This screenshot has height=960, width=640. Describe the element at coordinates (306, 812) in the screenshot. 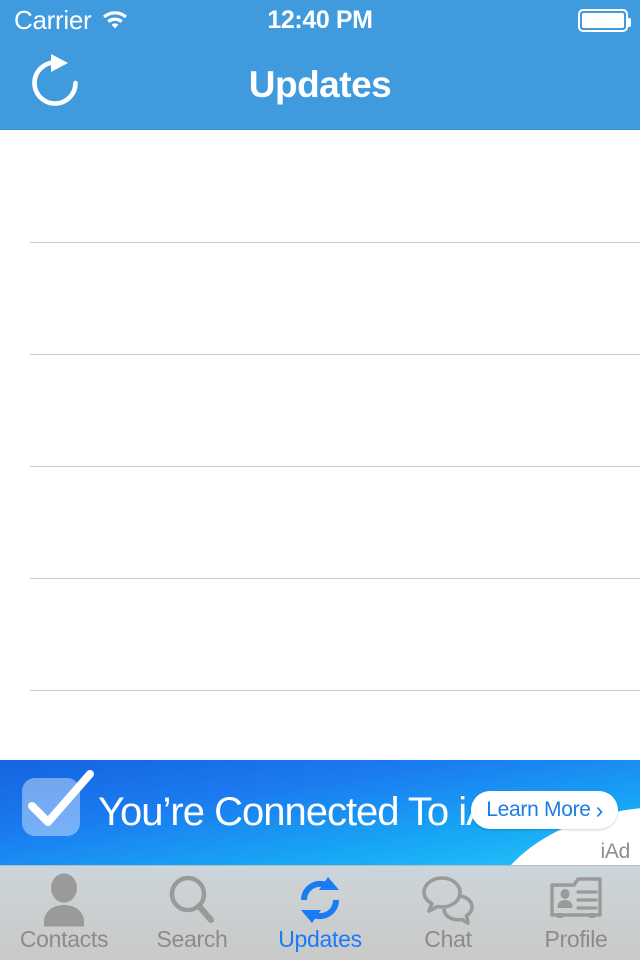

I see `ad-headline: You’re Connected To iAd` at that location.